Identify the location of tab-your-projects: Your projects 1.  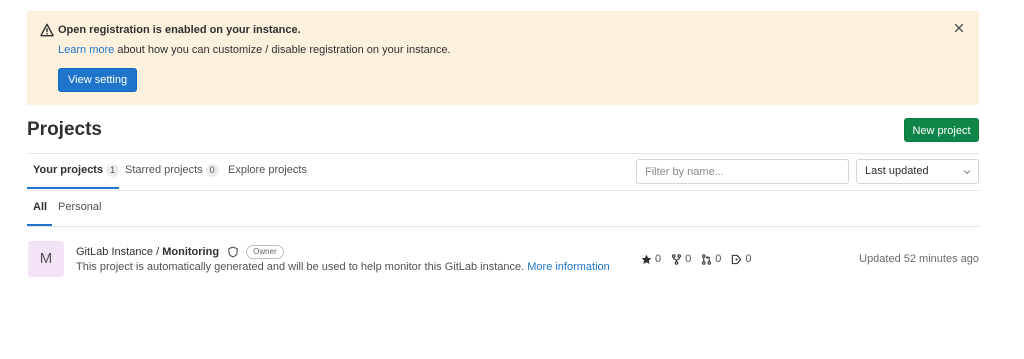
(76, 170).